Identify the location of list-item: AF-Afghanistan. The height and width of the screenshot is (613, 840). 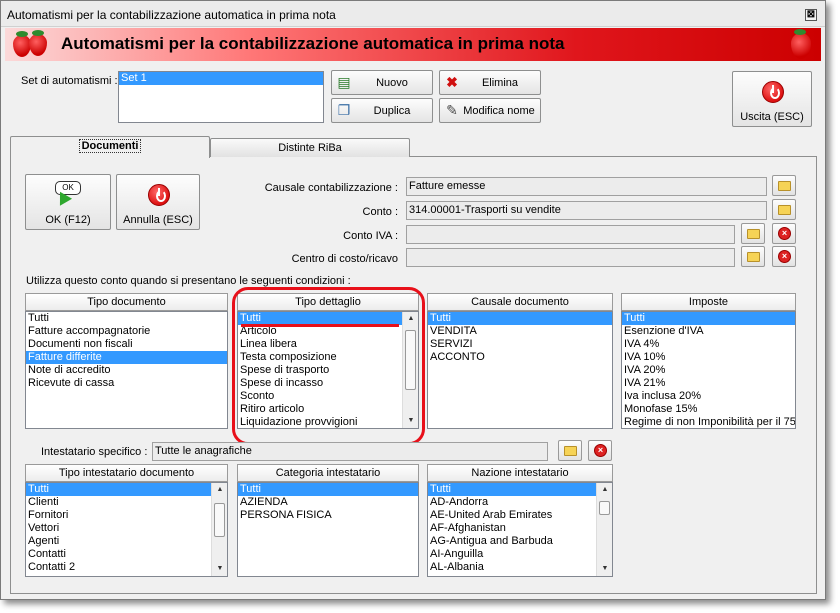
(520, 528).